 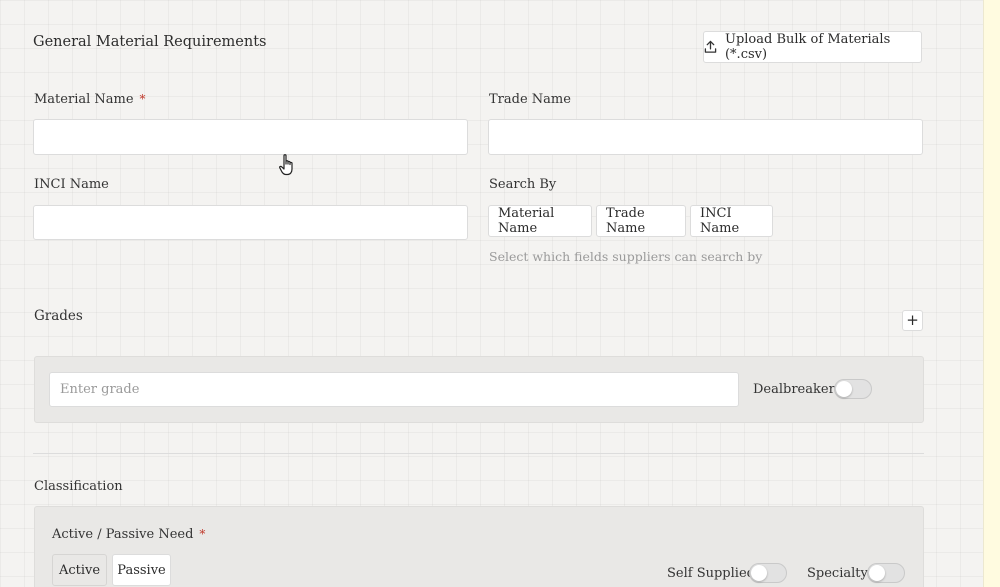 I want to click on trade-name-input, so click(x=705, y=137).